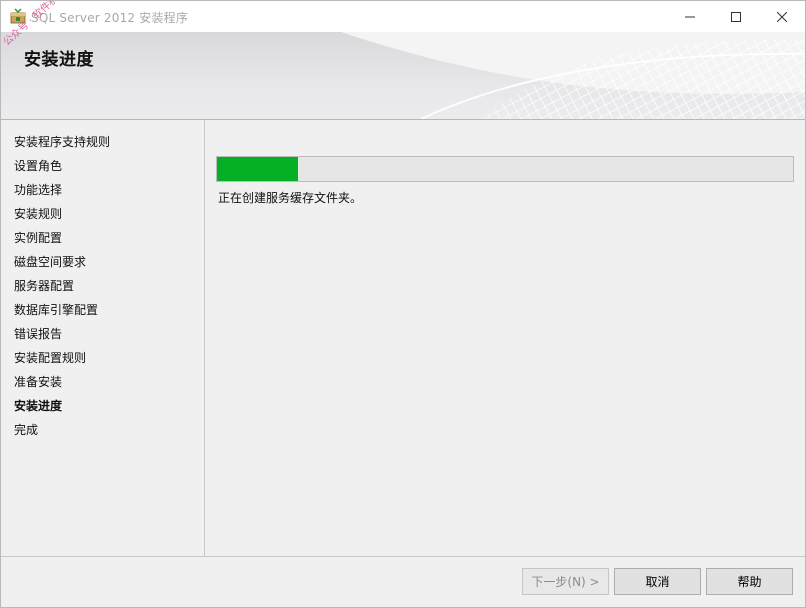 The image size is (806, 608). I want to click on nav-item-feature-selection: 功能选择, so click(38, 189).